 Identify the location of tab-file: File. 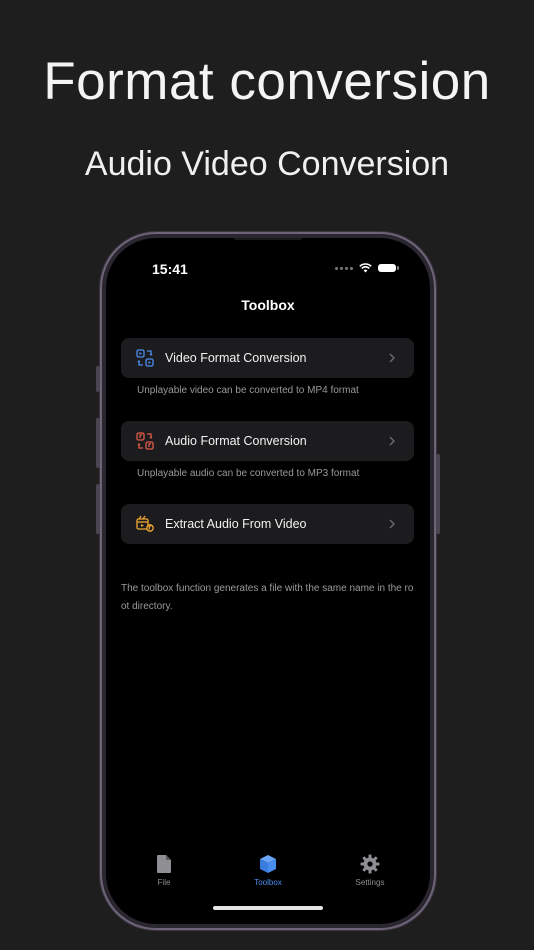
(164, 868).